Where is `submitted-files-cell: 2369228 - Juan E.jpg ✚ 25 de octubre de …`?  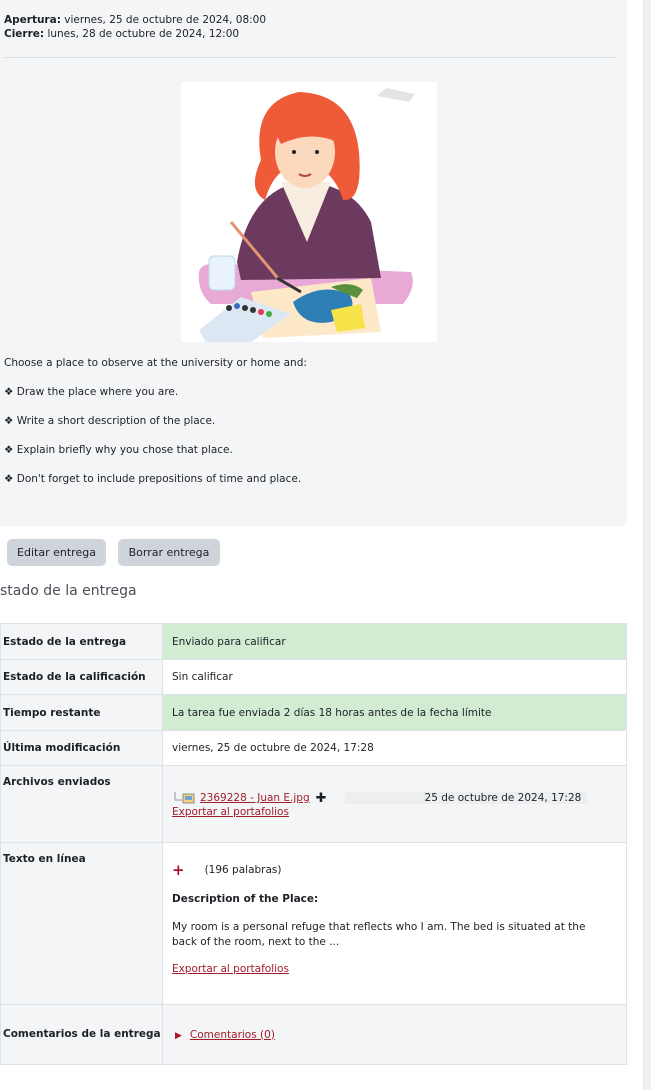
submitted-files-cell: 2369228 - Juan E.jpg ✚ 25 de octubre de … is located at coordinates (394, 804).